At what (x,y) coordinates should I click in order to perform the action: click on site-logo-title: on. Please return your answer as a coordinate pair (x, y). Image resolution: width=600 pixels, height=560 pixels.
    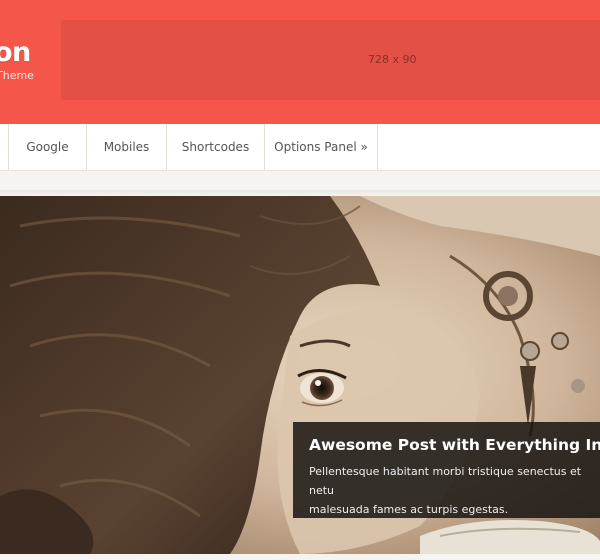
    Looking at the image, I should click on (15, 53).